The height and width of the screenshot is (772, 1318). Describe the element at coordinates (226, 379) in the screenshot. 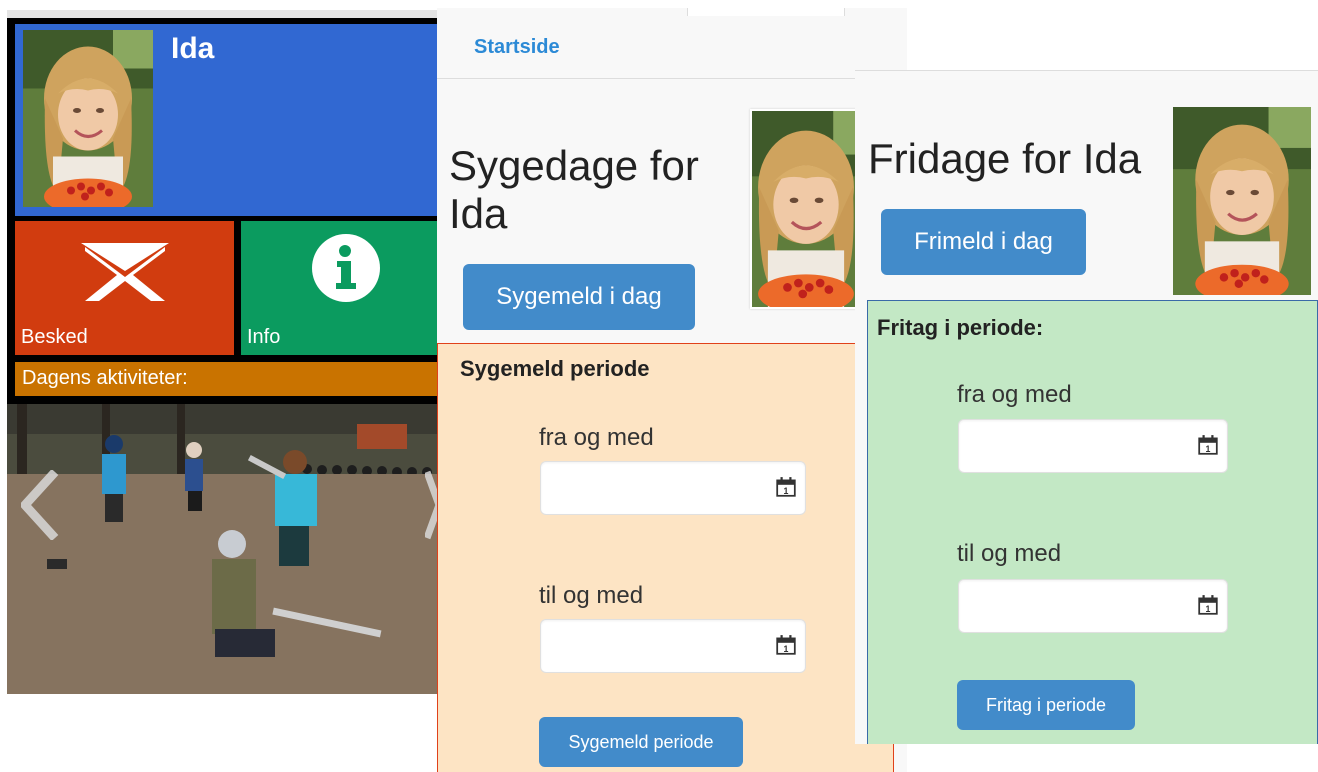

I see `activities-tile: Dagens aktiviteter:` at that location.